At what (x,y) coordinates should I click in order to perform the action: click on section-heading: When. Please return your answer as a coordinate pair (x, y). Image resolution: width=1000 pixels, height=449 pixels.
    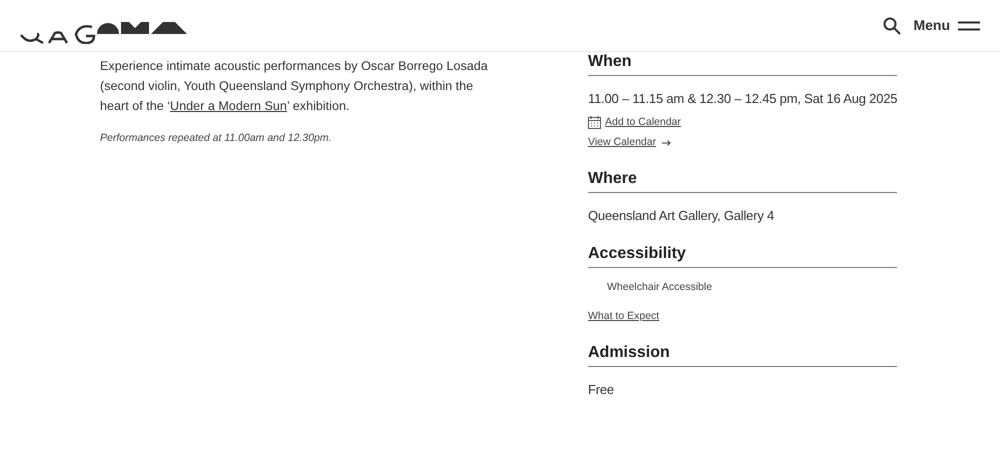
    Looking at the image, I should click on (742, 64).